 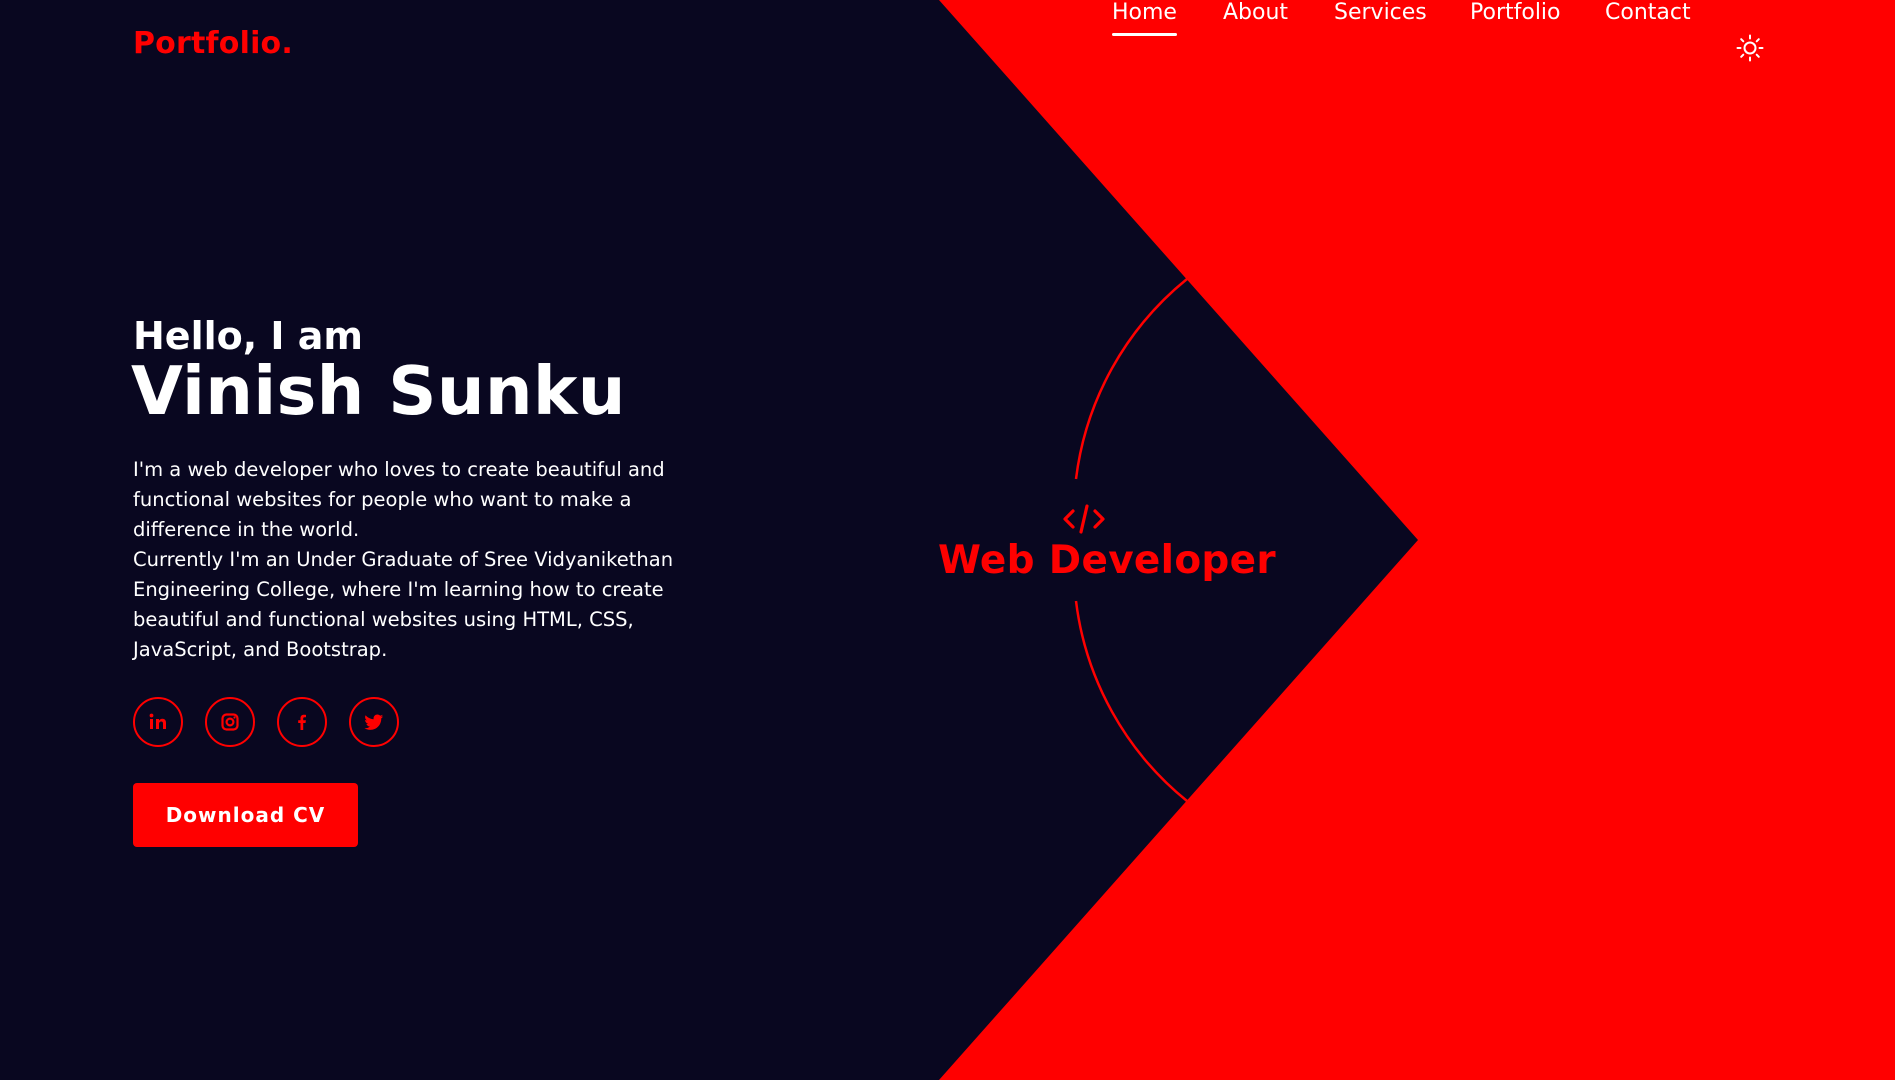 I want to click on nav-home: Home, so click(x=1144, y=18).